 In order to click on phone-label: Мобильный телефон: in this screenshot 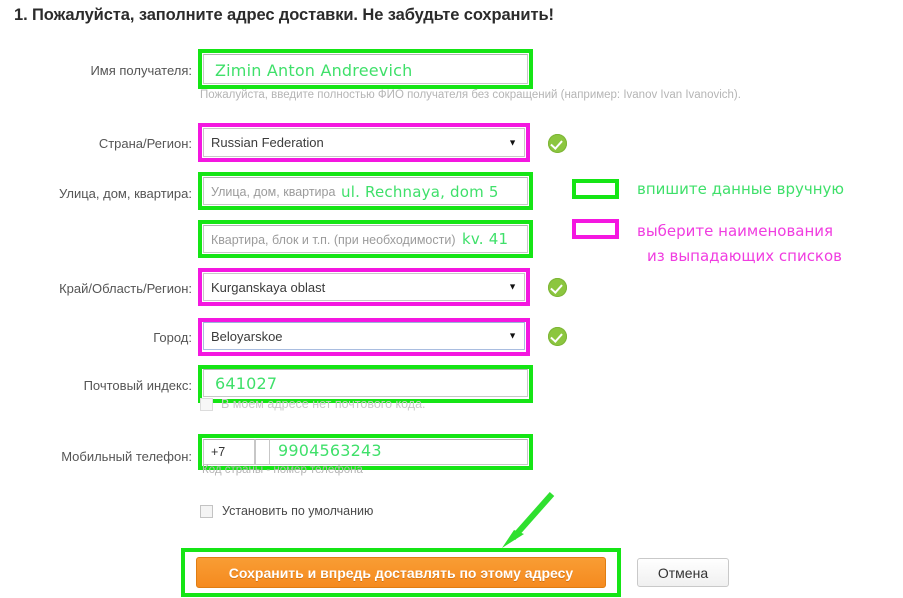, I will do `click(126, 456)`.